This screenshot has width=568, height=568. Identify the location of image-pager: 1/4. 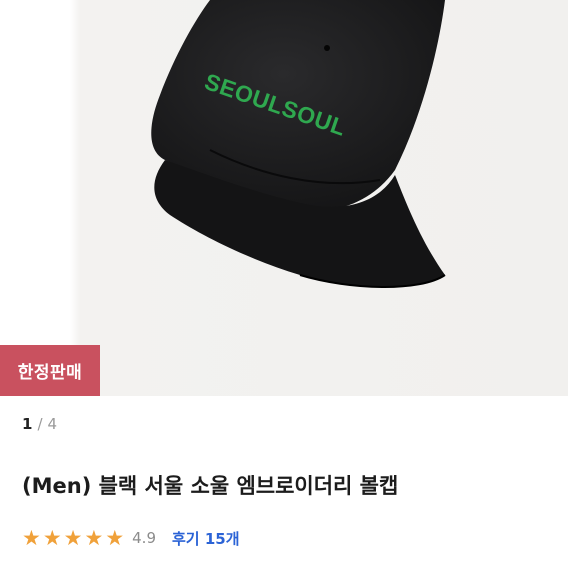
(39, 424).